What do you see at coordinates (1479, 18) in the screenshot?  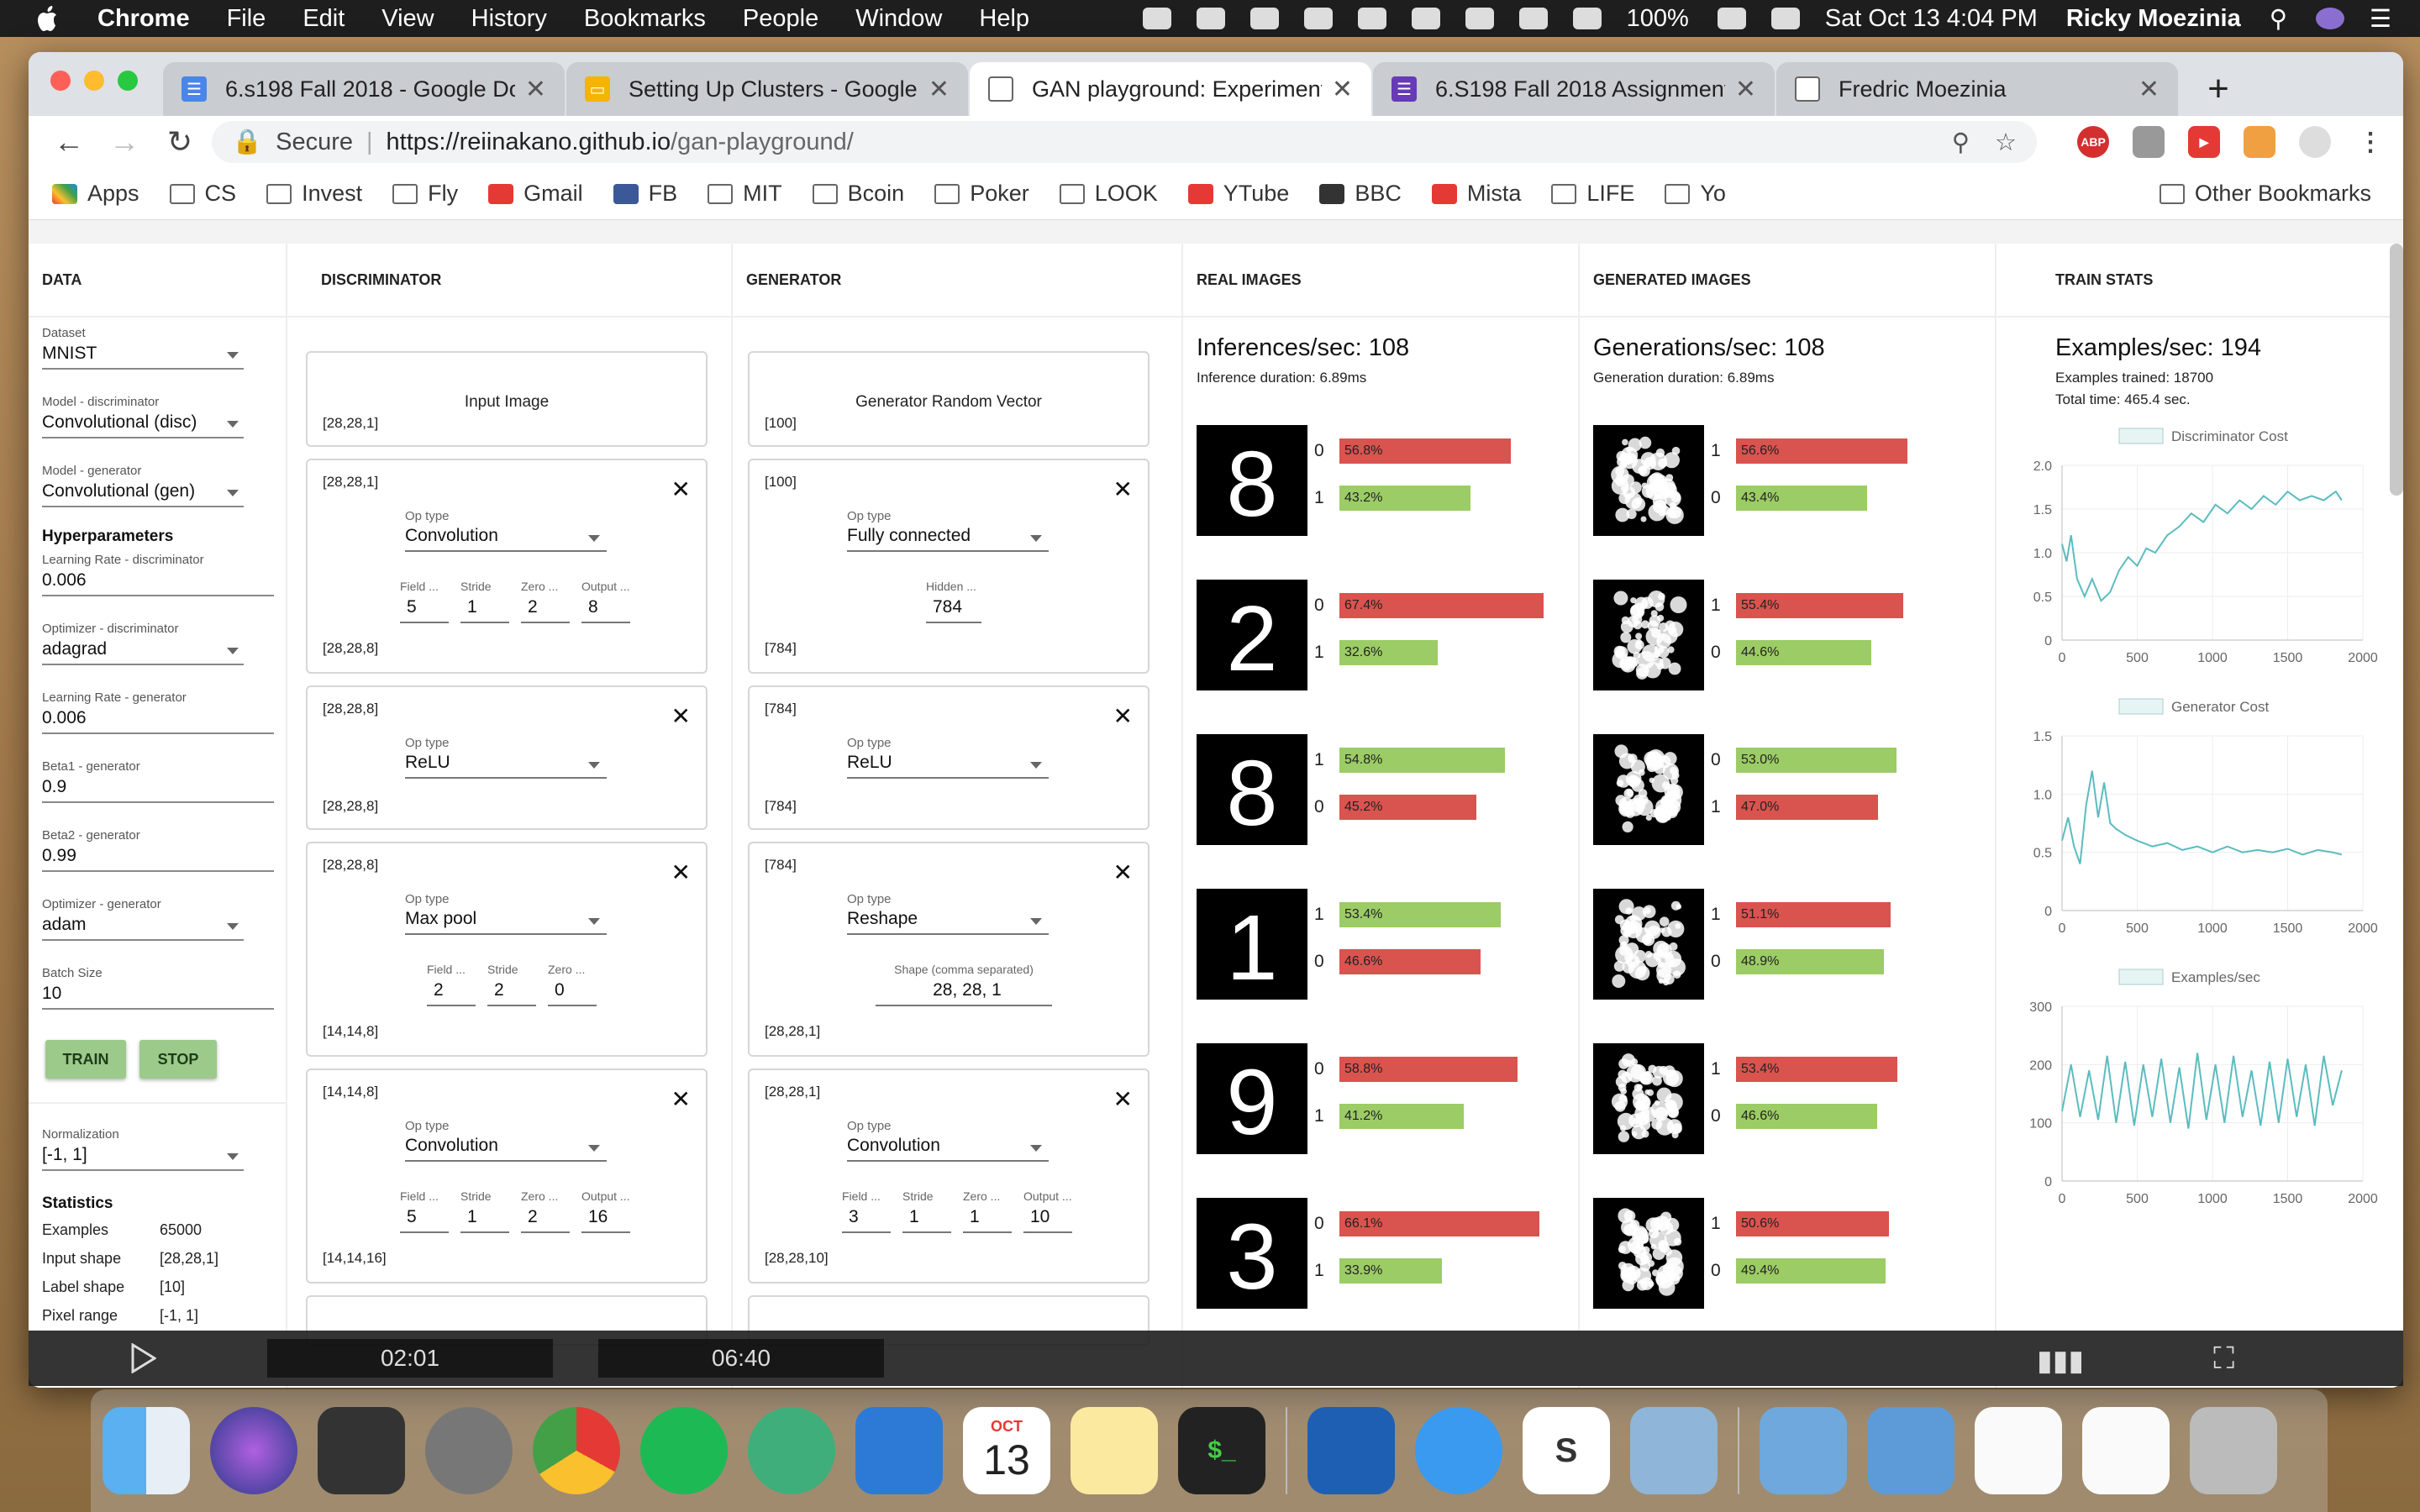 I see `airplay-icon` at bounding box center [1479, 18].